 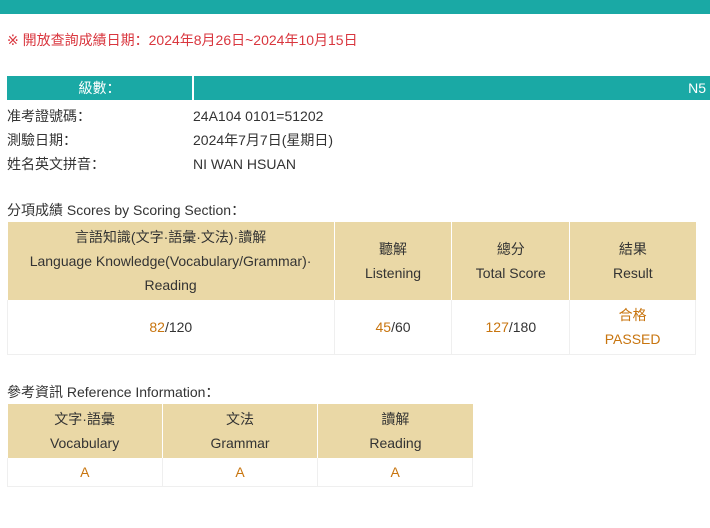 What do you see at coordinates (632, 261) in the screenshot?
I see `header-result: 結果 Result` at bounding box center [632, 261].